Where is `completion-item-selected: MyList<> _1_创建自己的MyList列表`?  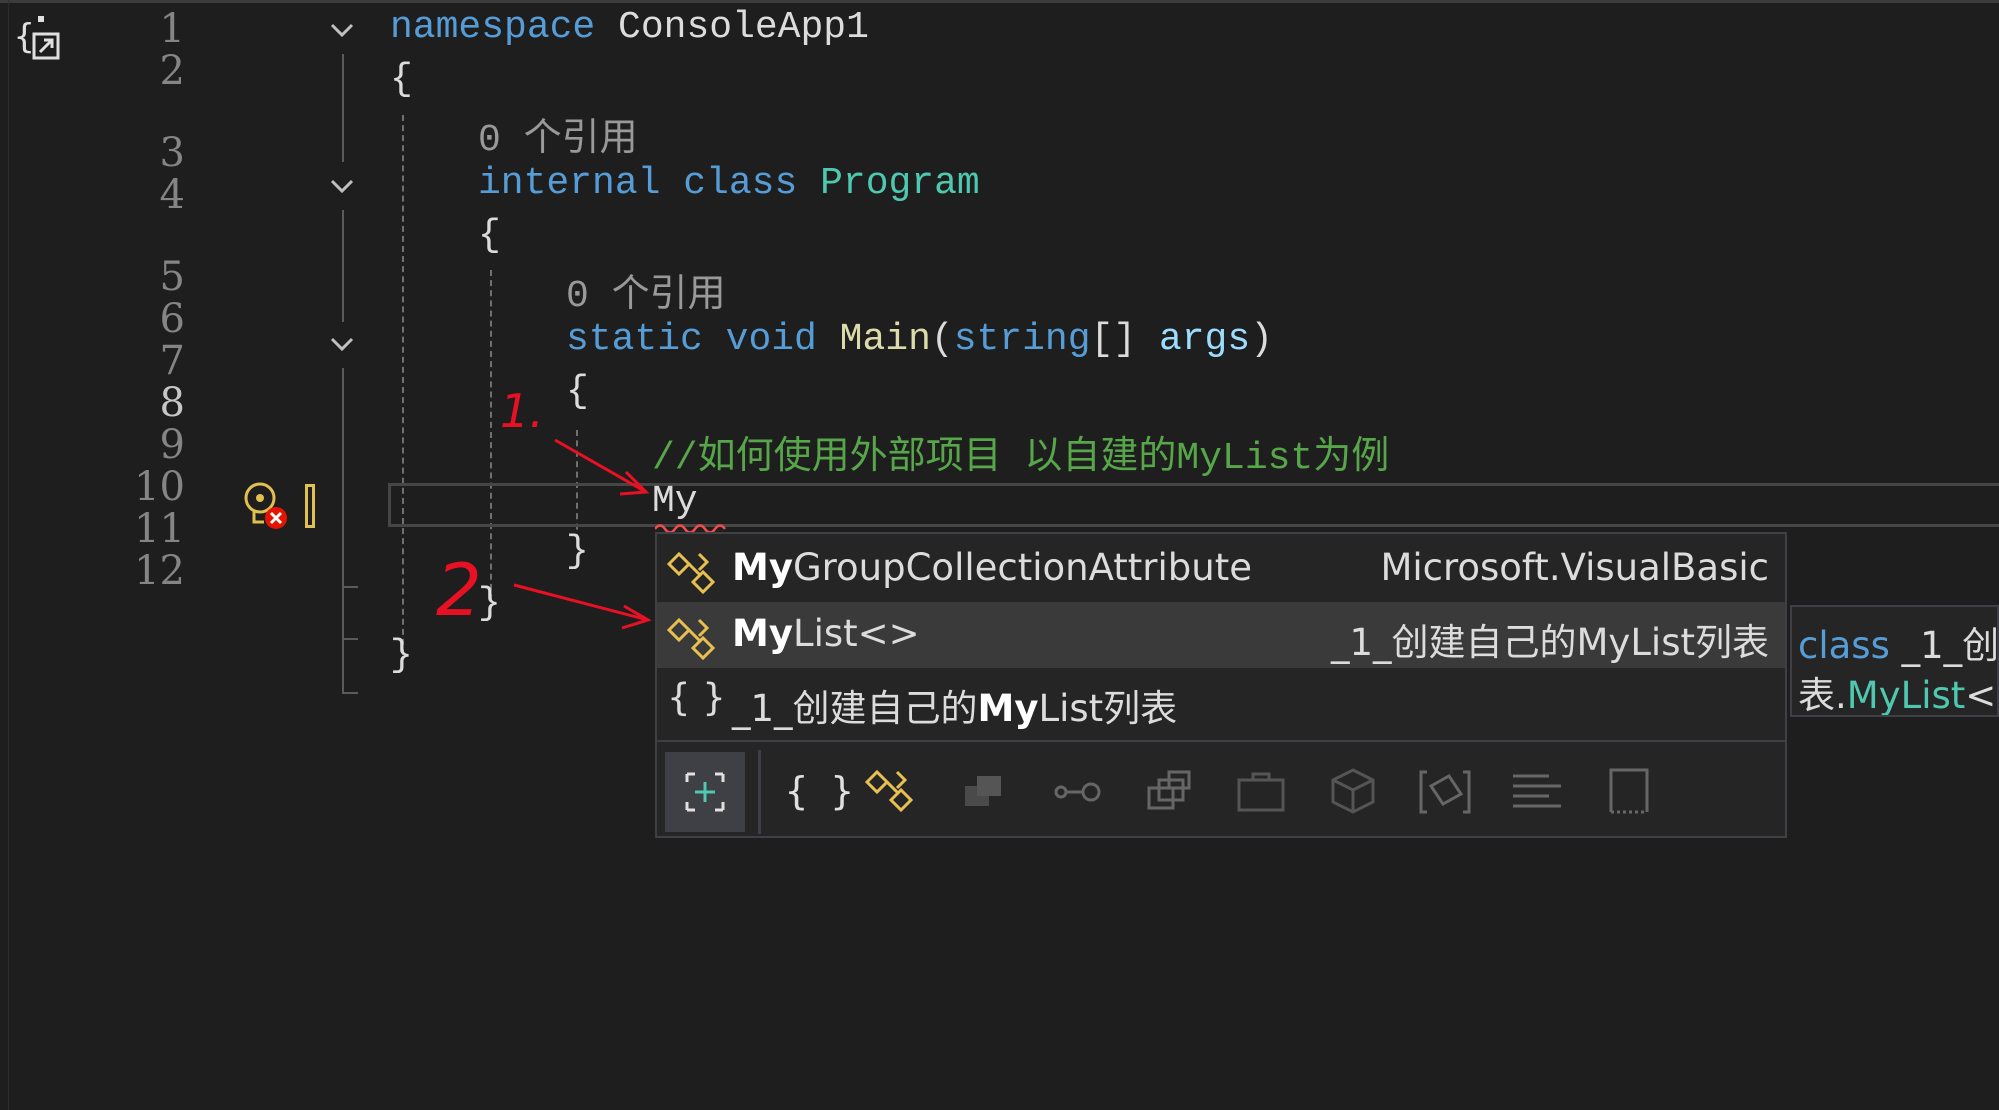
completion-item-selected: MyList<> _1_创建自己的MyList列表 is located at coordinates (1221, 635).